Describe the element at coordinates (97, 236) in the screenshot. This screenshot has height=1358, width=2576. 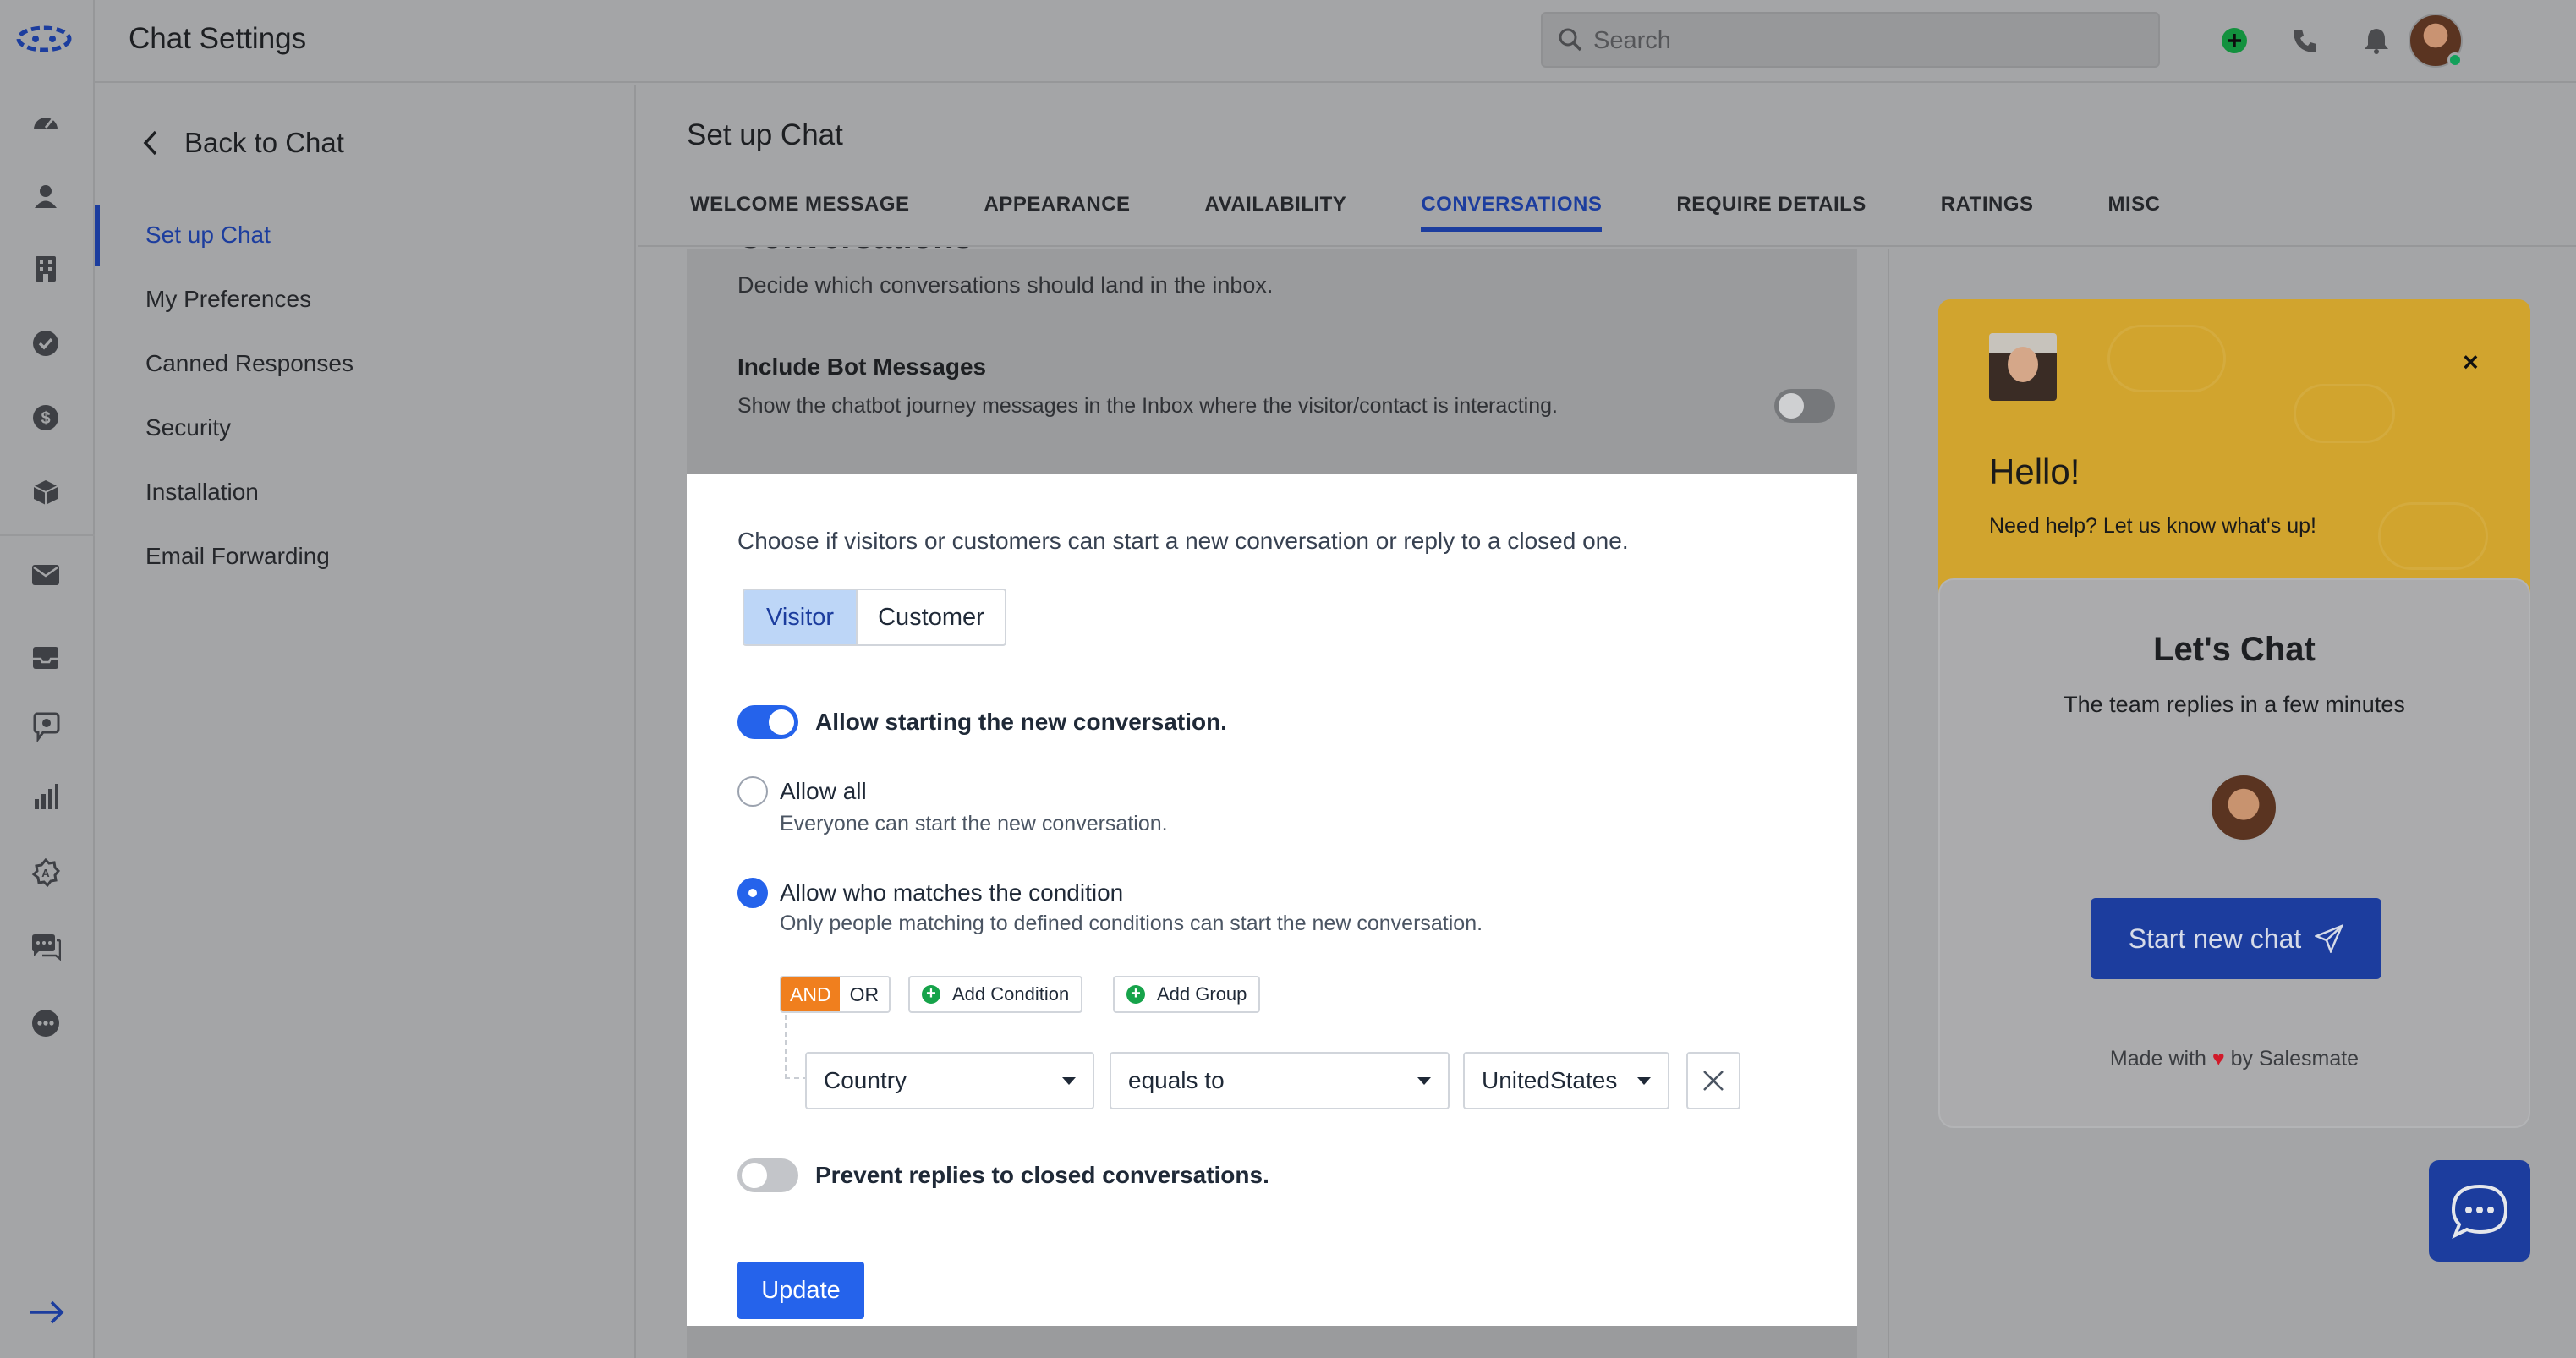
I see `active-indicator` at that location.